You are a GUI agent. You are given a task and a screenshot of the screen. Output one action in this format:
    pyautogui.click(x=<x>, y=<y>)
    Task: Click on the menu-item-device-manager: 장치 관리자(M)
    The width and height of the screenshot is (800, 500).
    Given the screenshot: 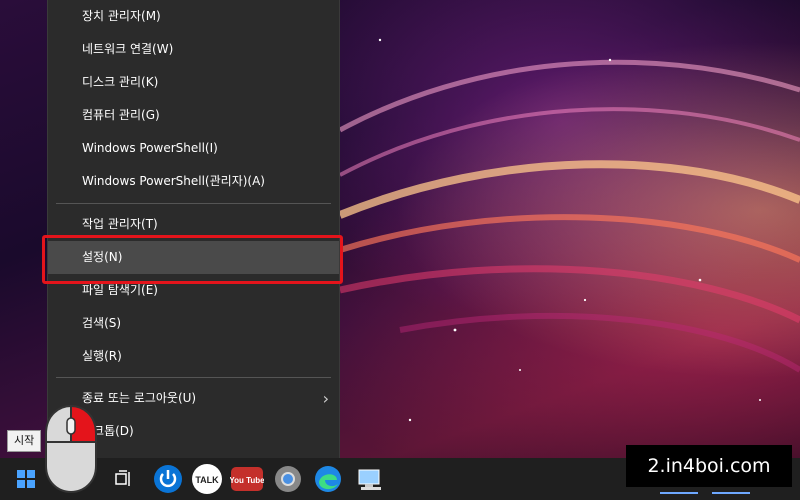 What is the action you would take?
    pyautogui.click(x=193, y=16)
    